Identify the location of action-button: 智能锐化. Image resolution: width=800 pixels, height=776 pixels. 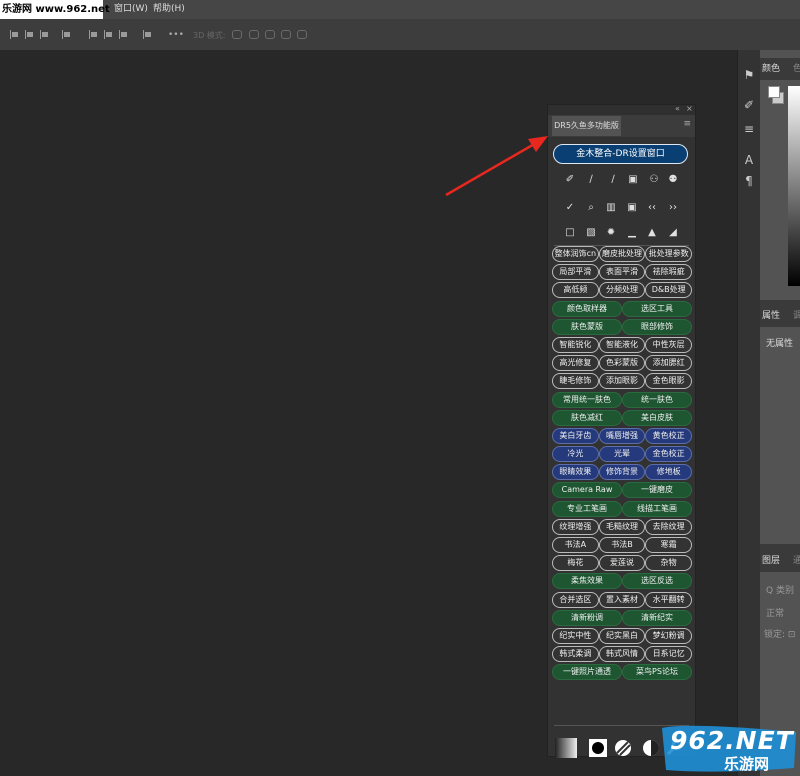
(575, 344).